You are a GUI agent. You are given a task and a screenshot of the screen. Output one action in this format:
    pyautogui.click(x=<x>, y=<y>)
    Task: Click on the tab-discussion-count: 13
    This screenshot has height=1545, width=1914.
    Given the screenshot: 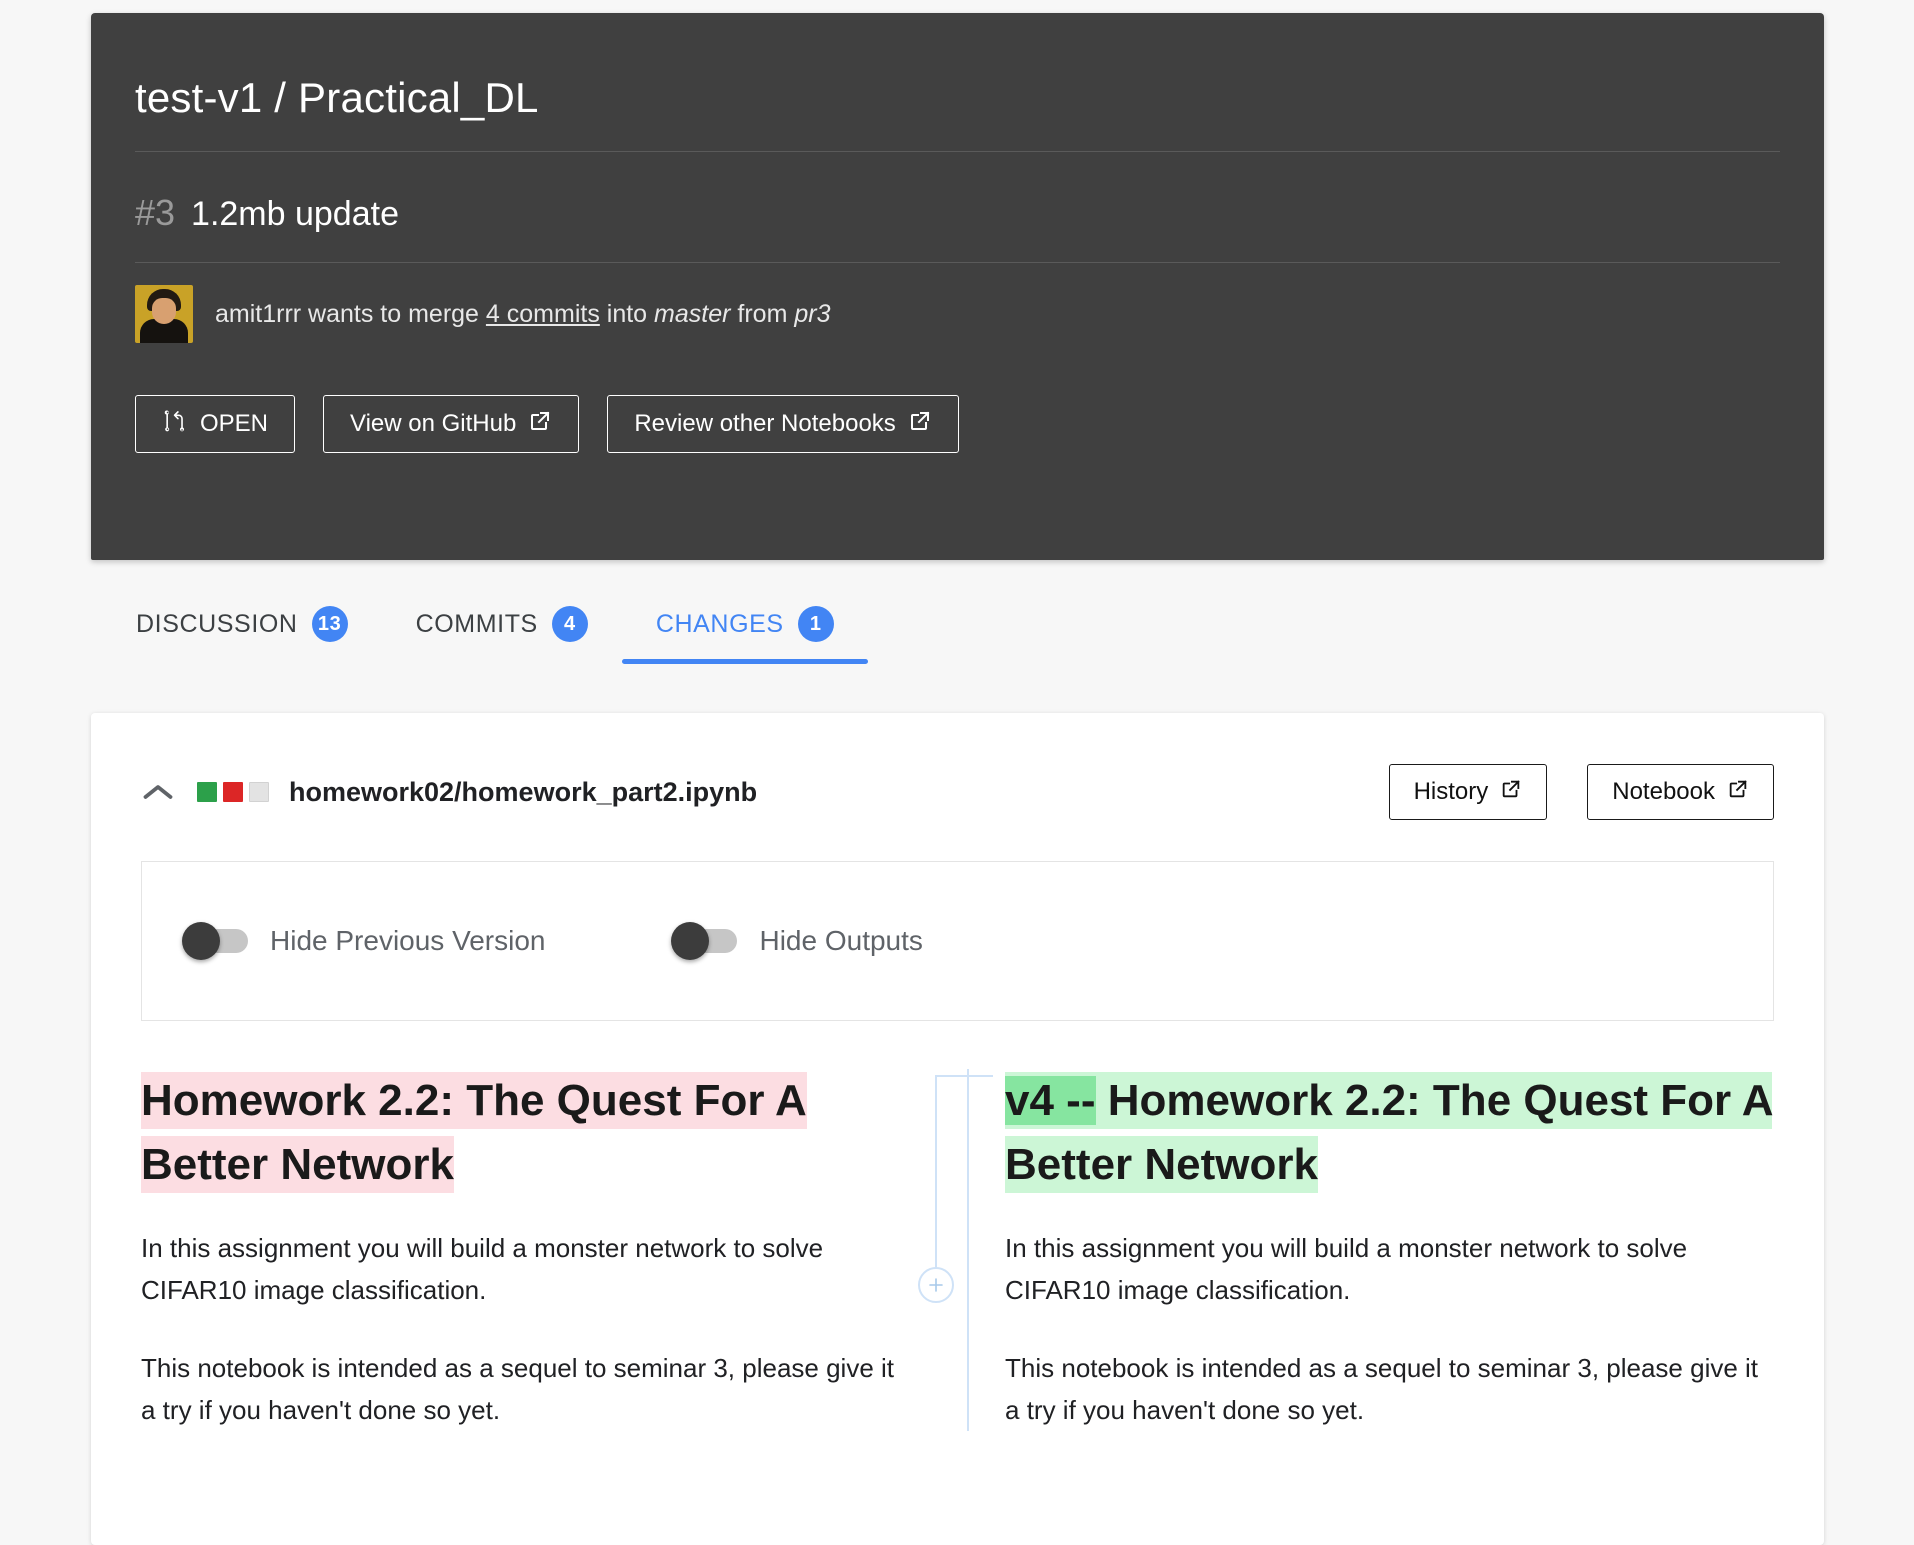 What is the action you would take?
    pyautogui.click(x=329, y=624)
    